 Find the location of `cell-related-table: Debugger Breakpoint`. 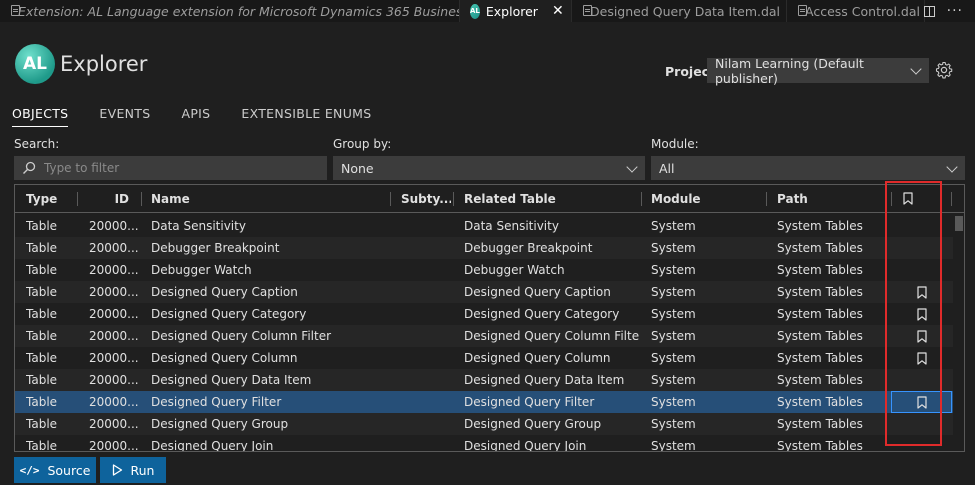

cell-related-table: Debugger Breakpoint is located at coordinates (528, 248).